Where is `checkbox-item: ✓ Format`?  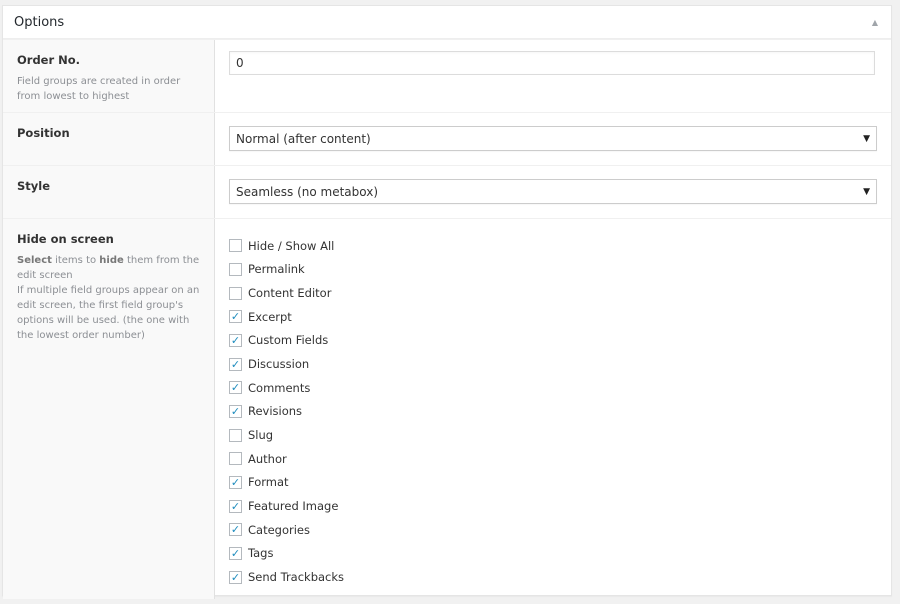
checkbox-item: ✓ Format is located at coordinates (554, 483).